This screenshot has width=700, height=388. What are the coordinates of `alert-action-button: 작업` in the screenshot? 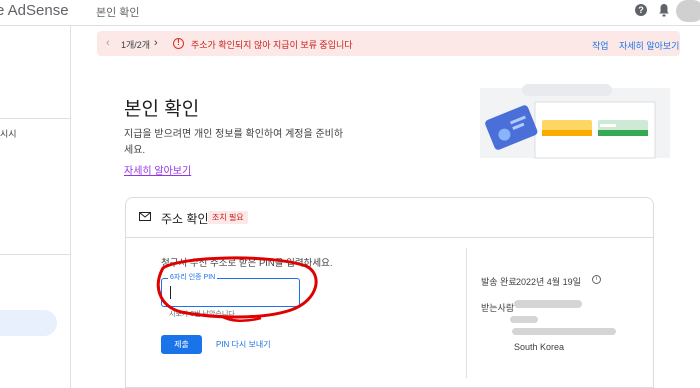 It's located at (600, 45).